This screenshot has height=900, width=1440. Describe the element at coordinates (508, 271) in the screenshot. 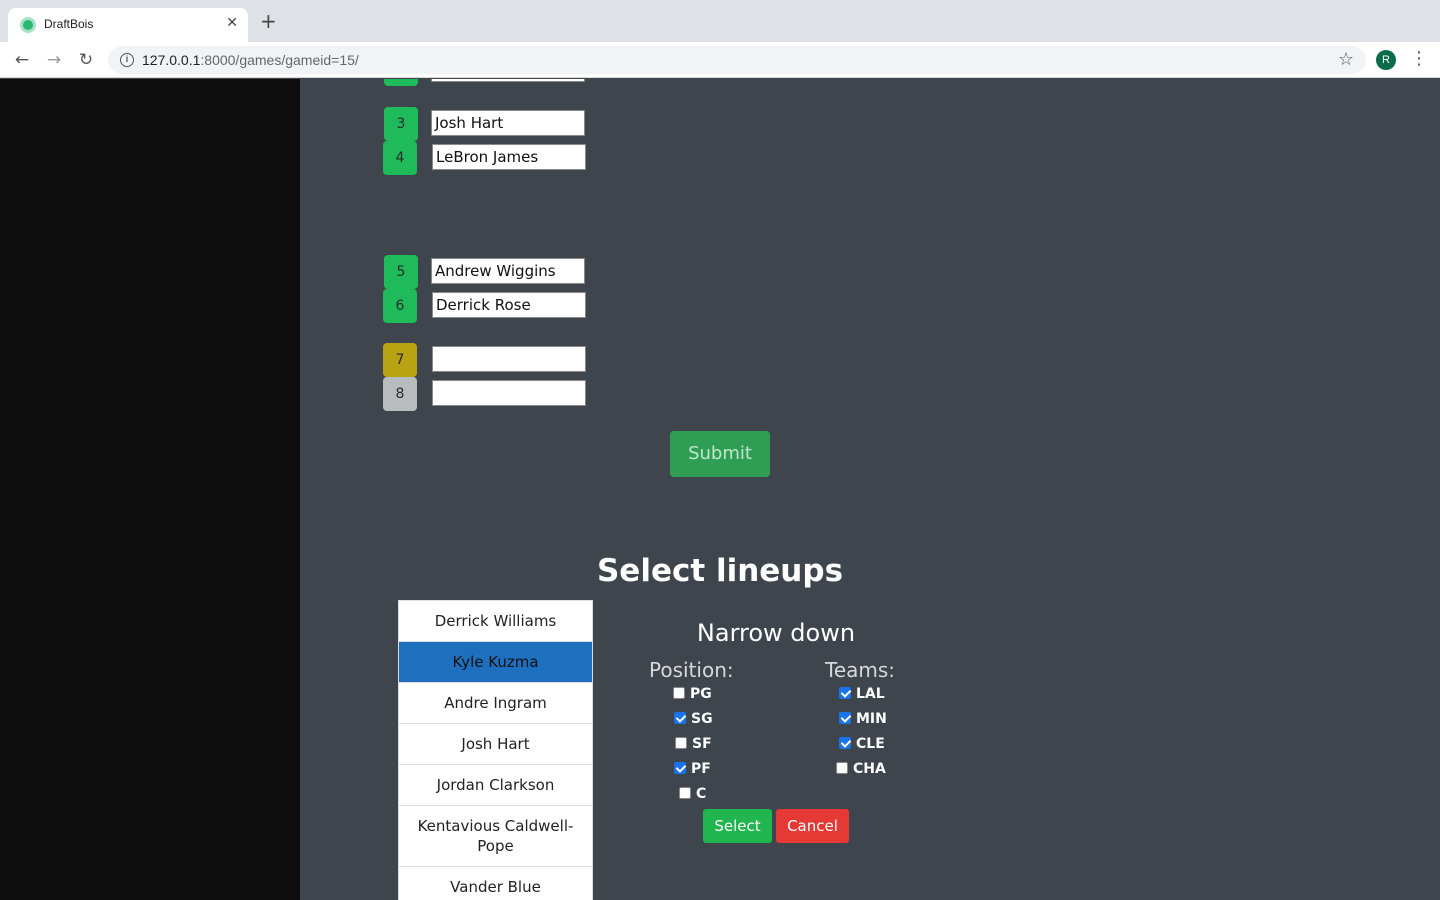

I see `pick-input: Andrew Wiggins` at that location.